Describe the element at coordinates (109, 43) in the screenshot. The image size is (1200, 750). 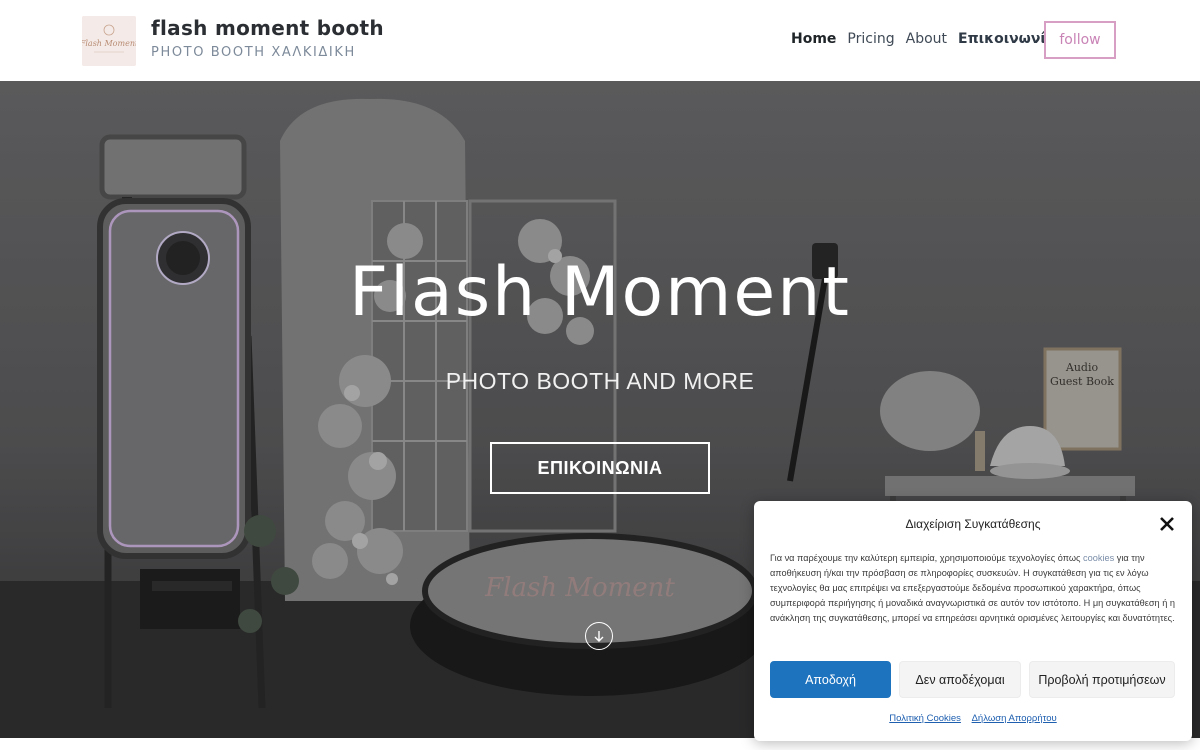
I see `svg-text: Flash Moment` at that location.